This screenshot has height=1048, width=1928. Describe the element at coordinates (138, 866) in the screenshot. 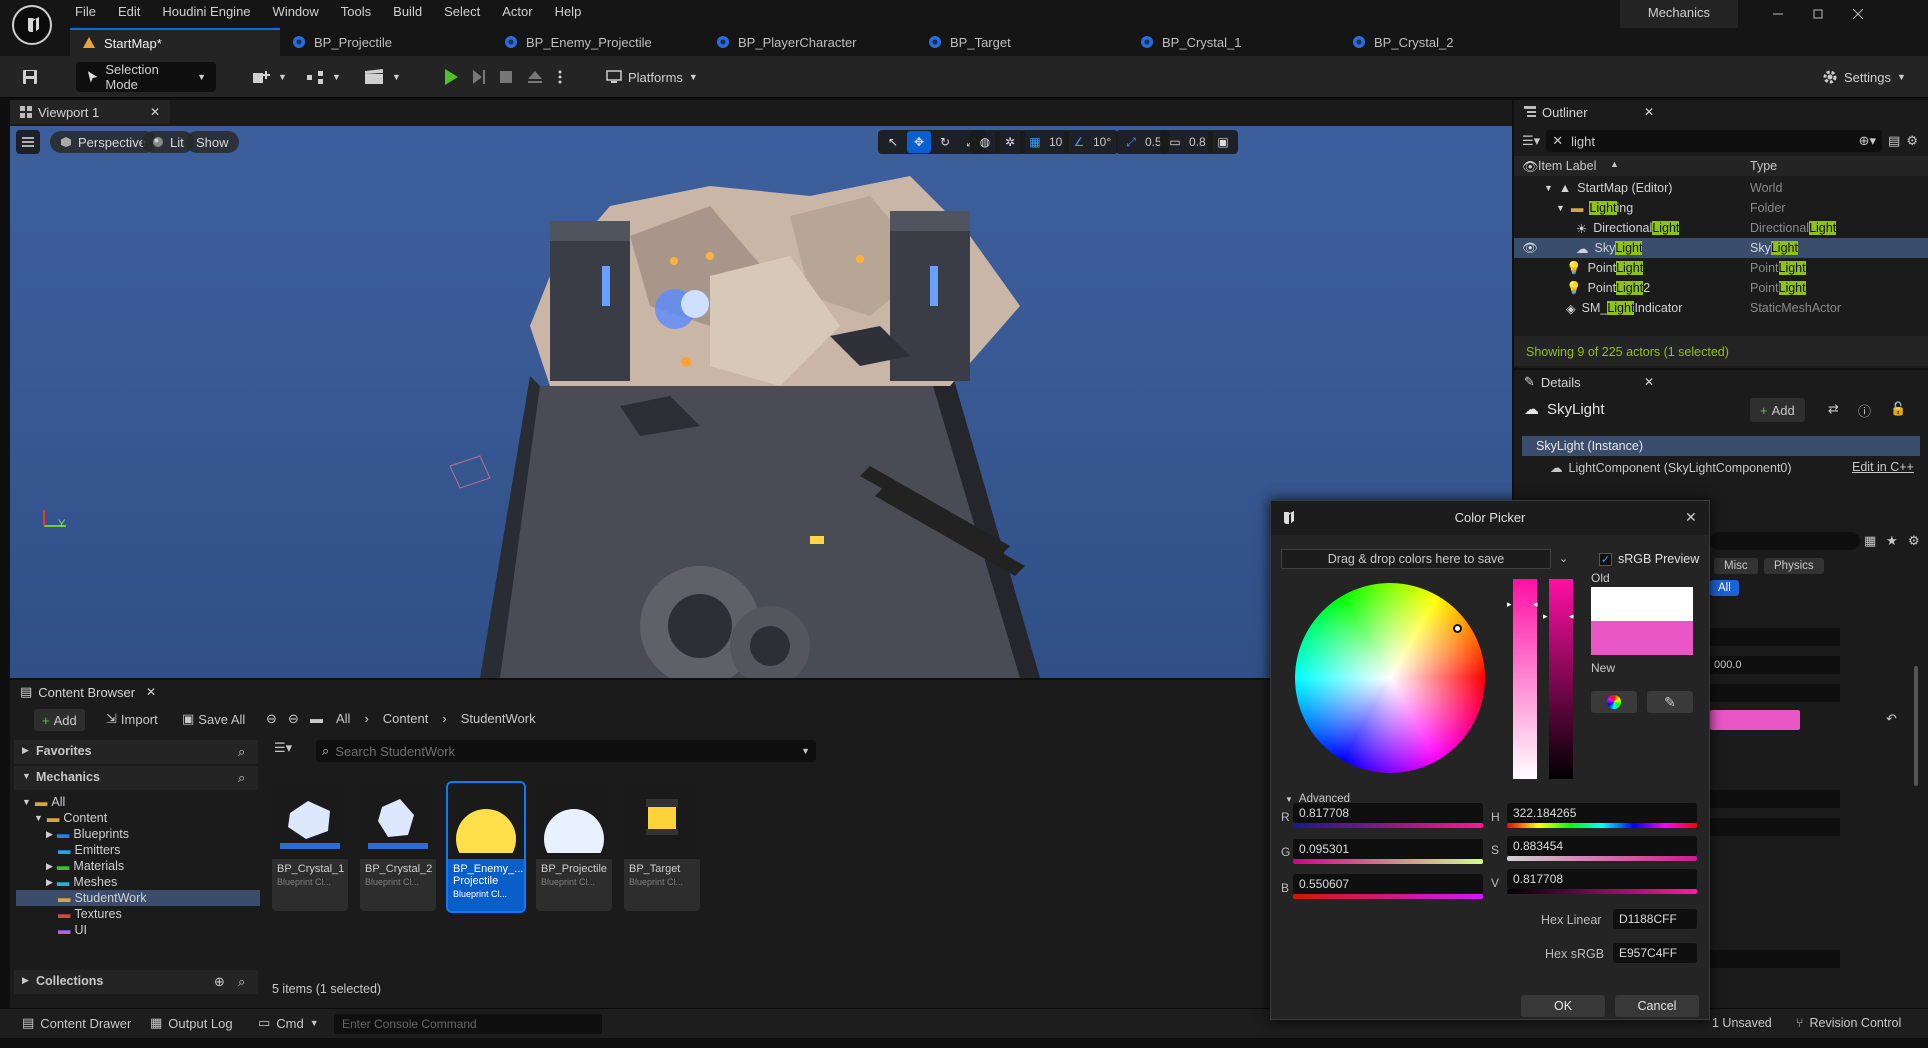

I see `tree-item-materials: ▶ ▬ Materials` at that location.